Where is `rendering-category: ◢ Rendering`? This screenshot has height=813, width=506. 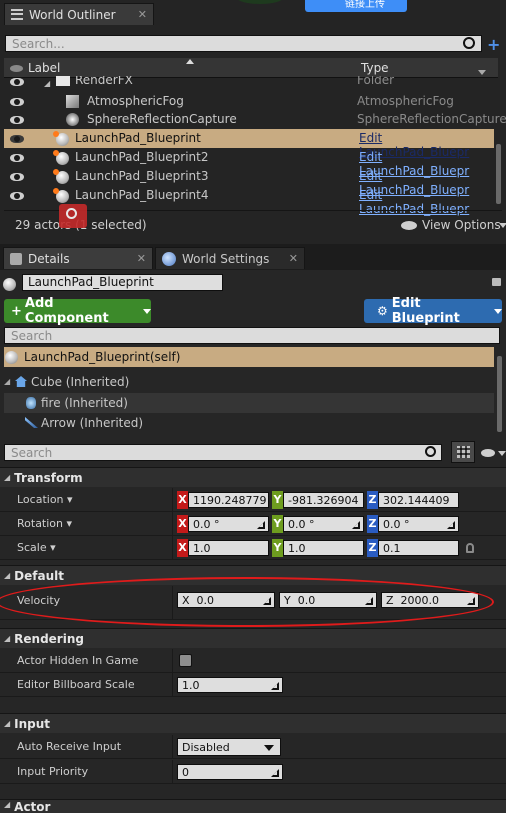
rendering-category: ◢ Rendering is located at coordinates (253, 638).